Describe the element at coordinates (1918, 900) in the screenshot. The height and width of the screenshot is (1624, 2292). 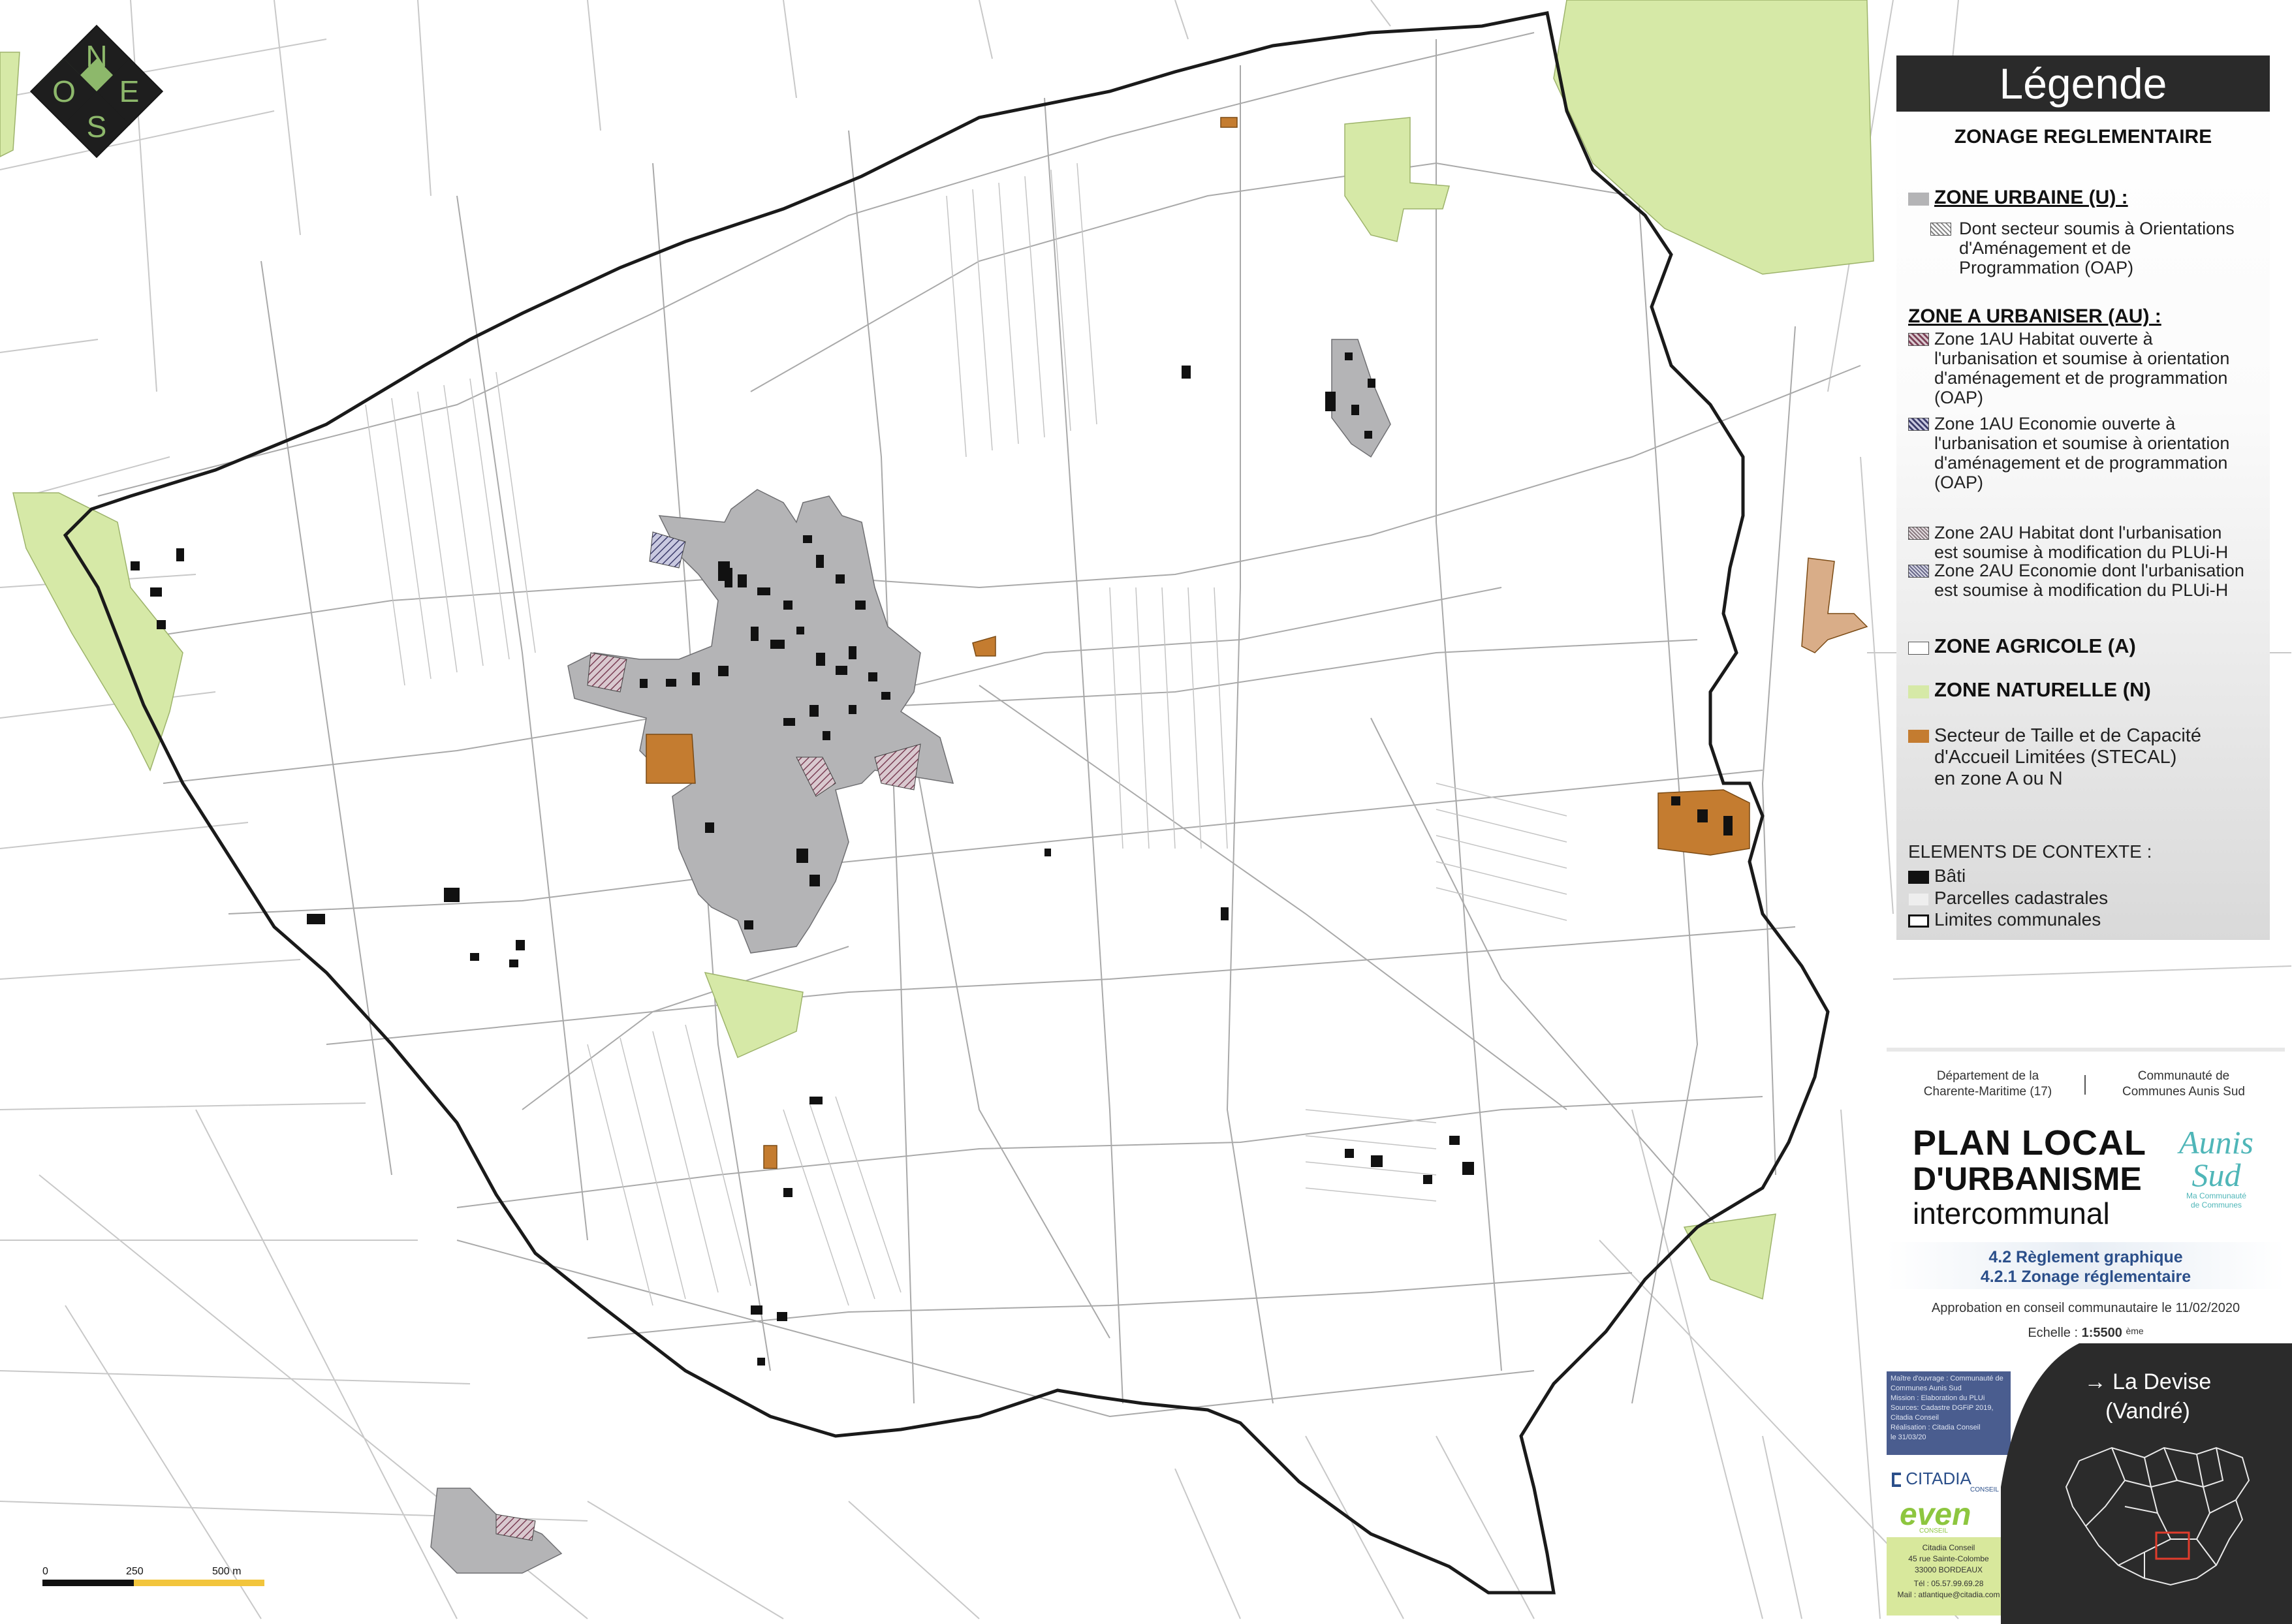
I see `swatch-parcelles` at that location.